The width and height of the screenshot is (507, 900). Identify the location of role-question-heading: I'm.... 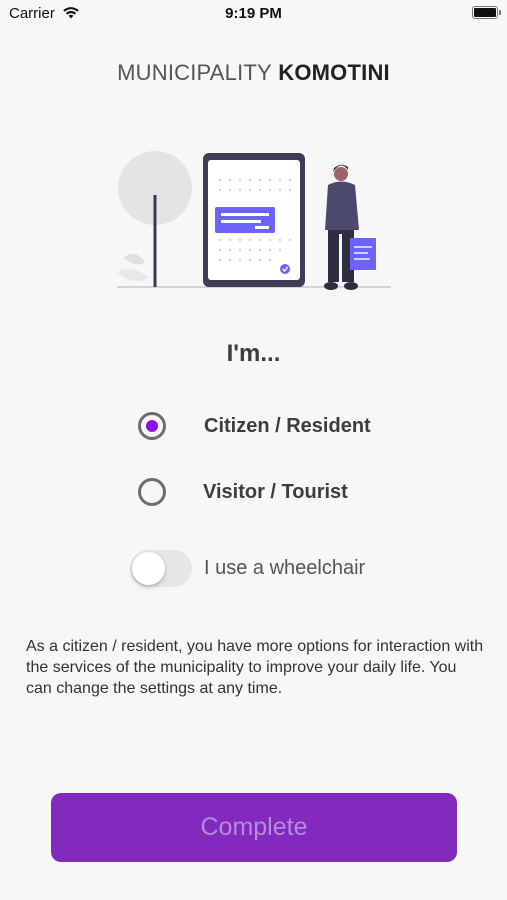
(253, 353).